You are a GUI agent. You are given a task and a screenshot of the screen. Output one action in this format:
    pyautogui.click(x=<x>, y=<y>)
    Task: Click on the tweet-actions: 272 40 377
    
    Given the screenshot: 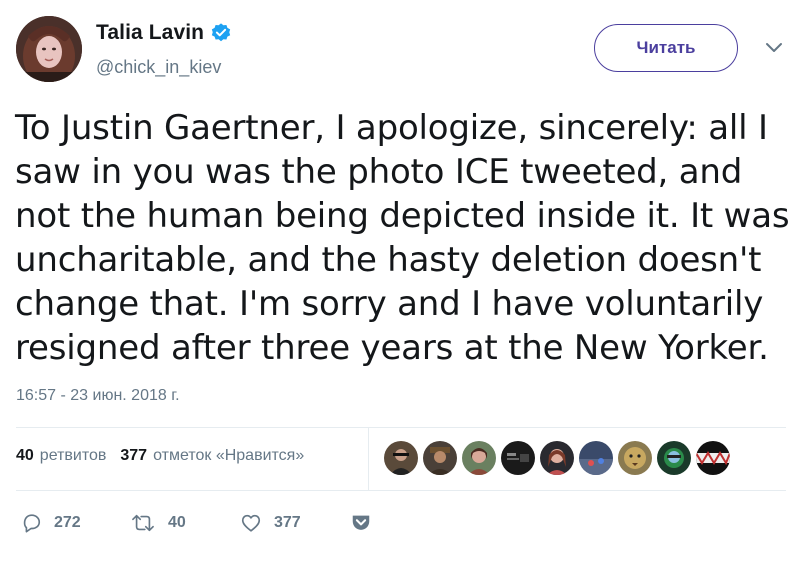 What is the action you would take?
    pyautogui.click(x=202, y=523)
    